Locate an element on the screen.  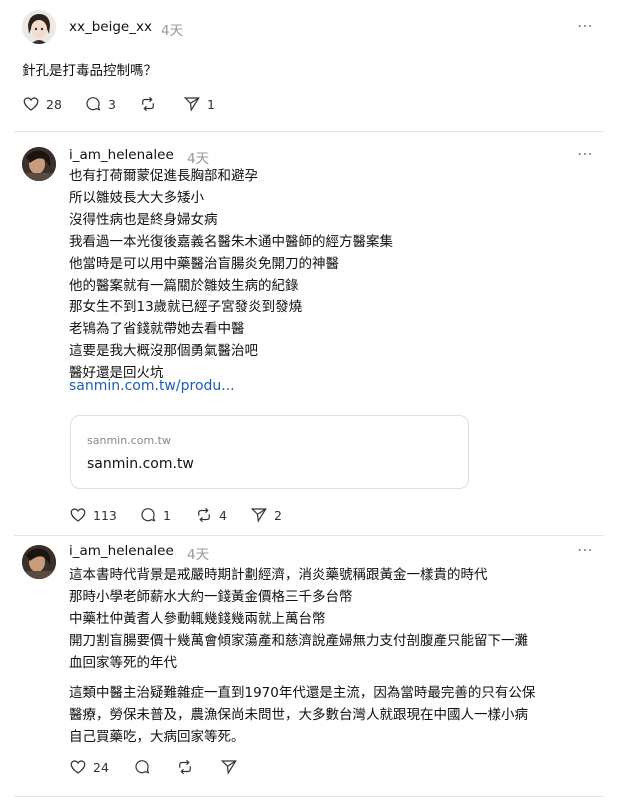
post-text: 針孔是打毒品控制嗎？ is located at coordinates (89, 71).